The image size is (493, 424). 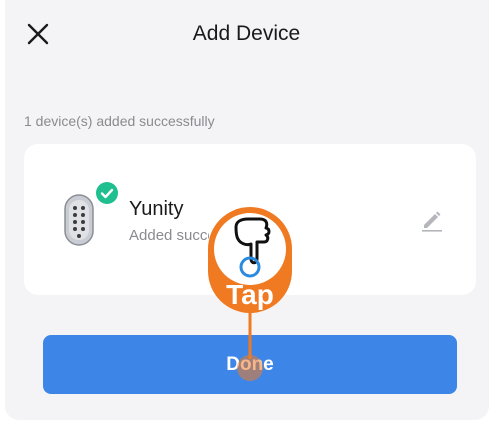 What do you see at coordinates (250, 364) in the screenshot?
I see `done-button: Done` at bounding box center [250, 364].